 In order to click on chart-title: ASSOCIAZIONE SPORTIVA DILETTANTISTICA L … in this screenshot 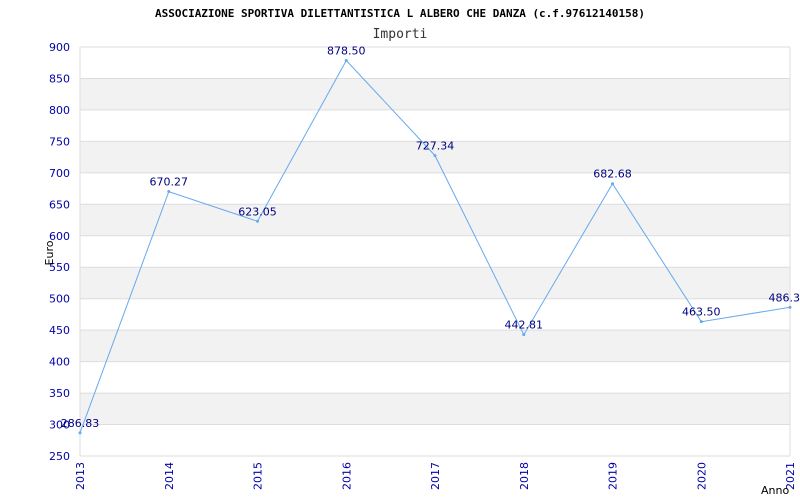, I will do `click(400, 13)`.